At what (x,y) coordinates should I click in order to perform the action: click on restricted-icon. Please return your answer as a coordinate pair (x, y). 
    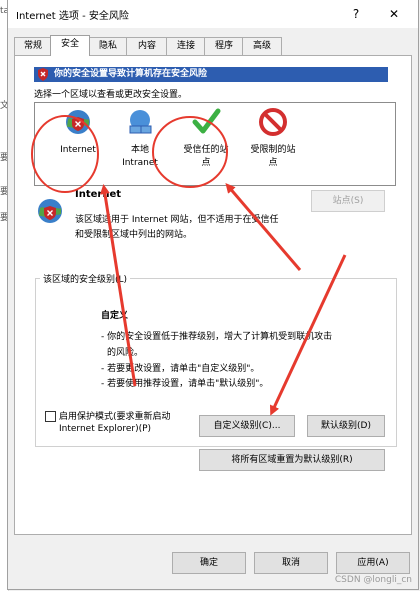
    Looking at the image, I should click on (273, 122).